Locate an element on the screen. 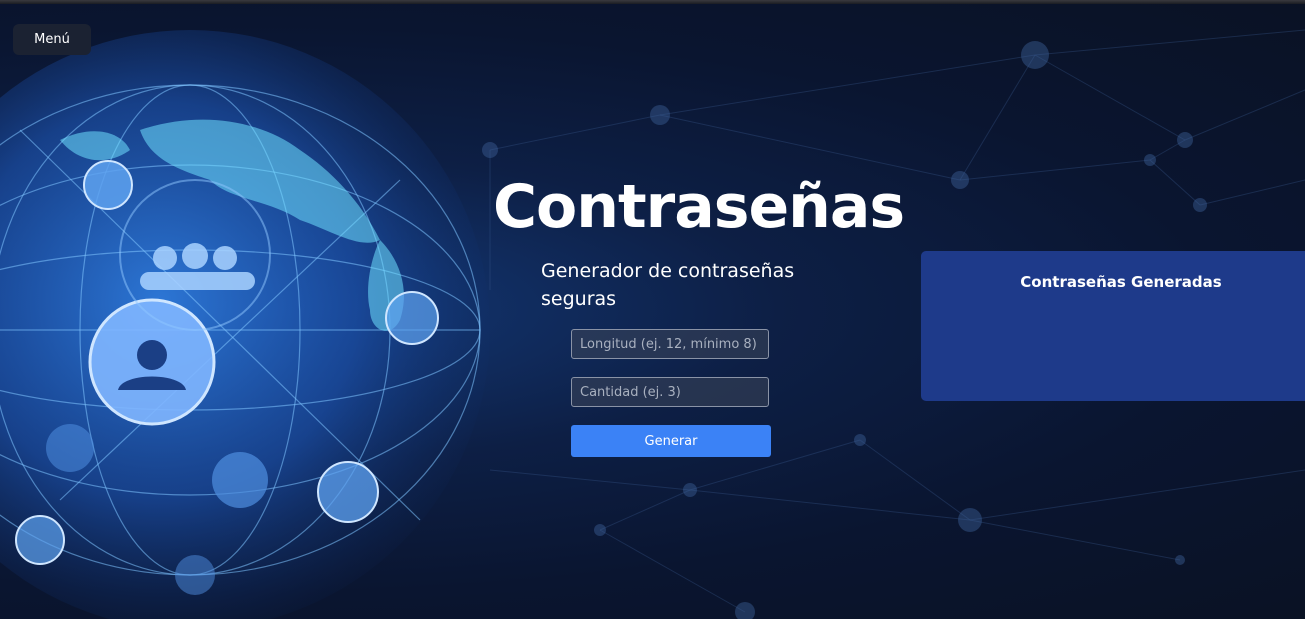 Image resolution: width=1305 pixels, height=619 pixels. page-subtitle: Generador de contraseñas seguras is located at coordinates (668, 285).